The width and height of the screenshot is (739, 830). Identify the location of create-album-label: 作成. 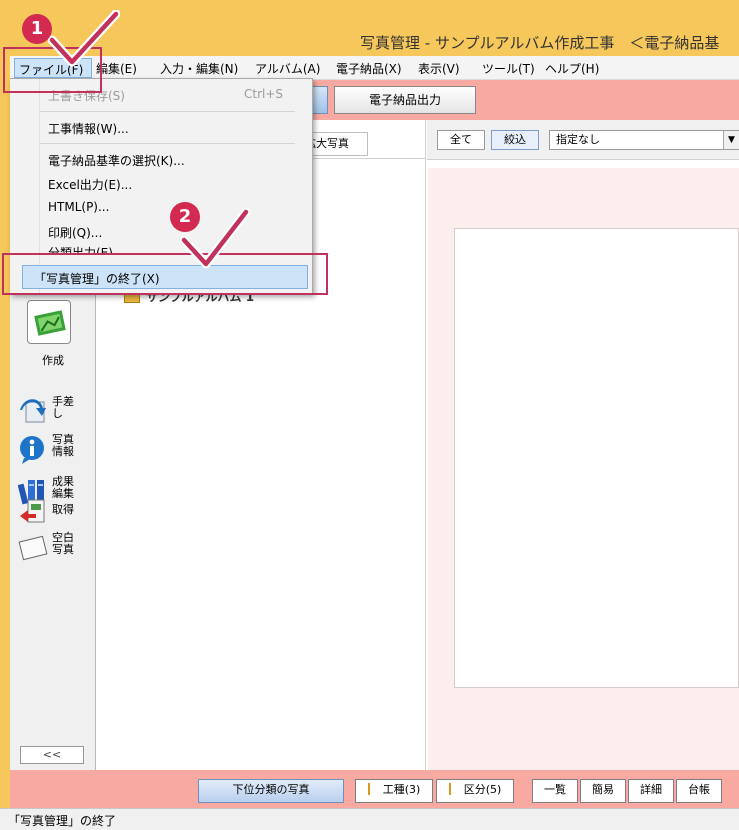
(53, 360).